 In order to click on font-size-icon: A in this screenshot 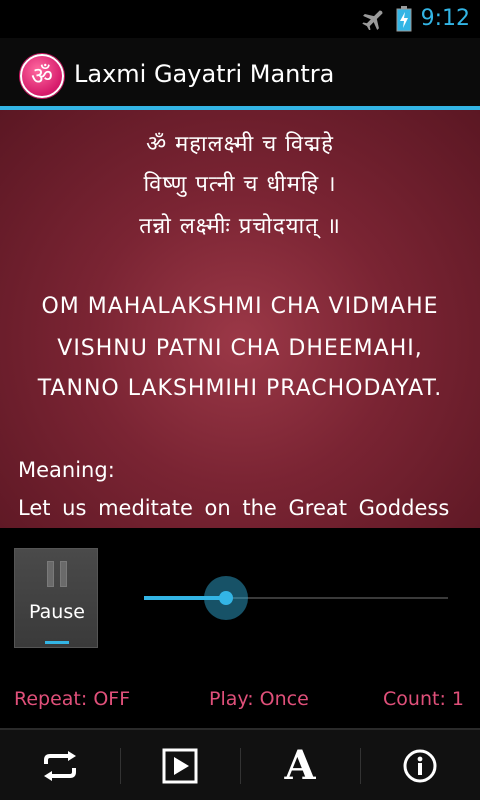, I will do `click(300, 765)`.